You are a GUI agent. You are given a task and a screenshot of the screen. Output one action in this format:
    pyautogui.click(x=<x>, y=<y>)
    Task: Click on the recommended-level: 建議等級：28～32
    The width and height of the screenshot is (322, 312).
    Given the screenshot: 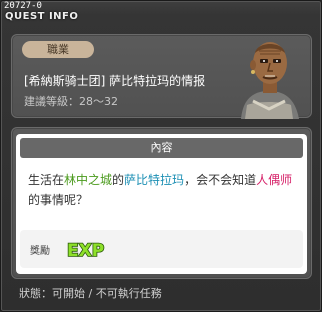 What is the action you would take?
    pyautogui.click(x=71, y=101)
    